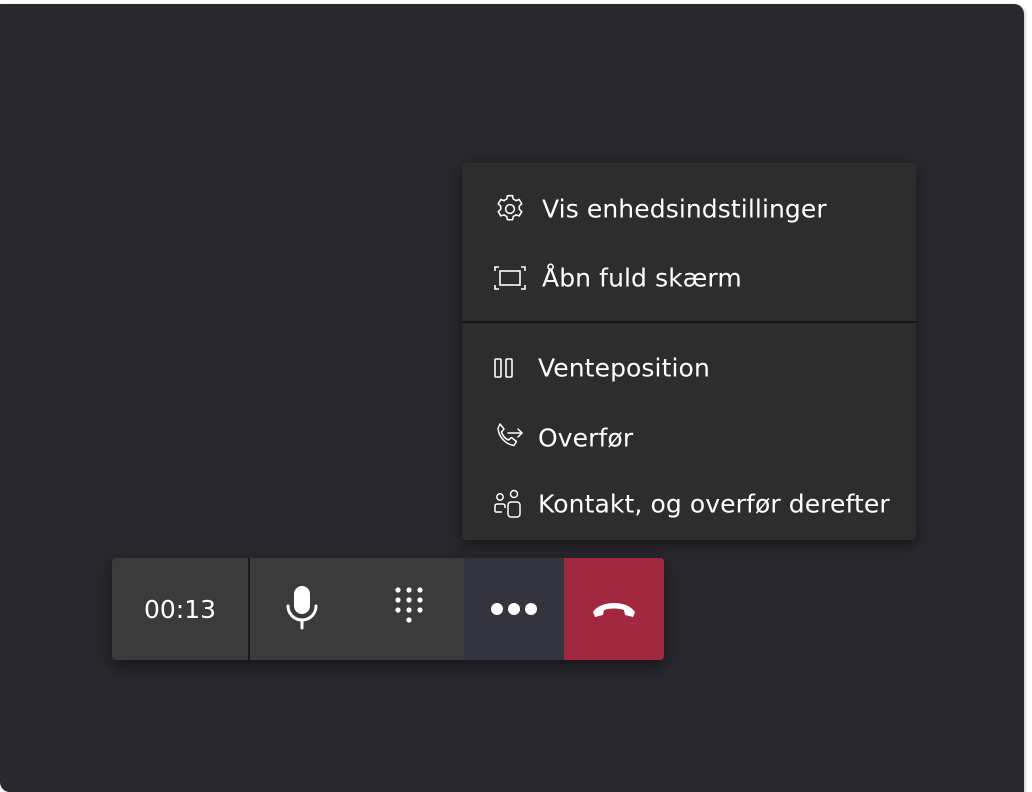  I want to click on dialpad-button, so click(409, 609).